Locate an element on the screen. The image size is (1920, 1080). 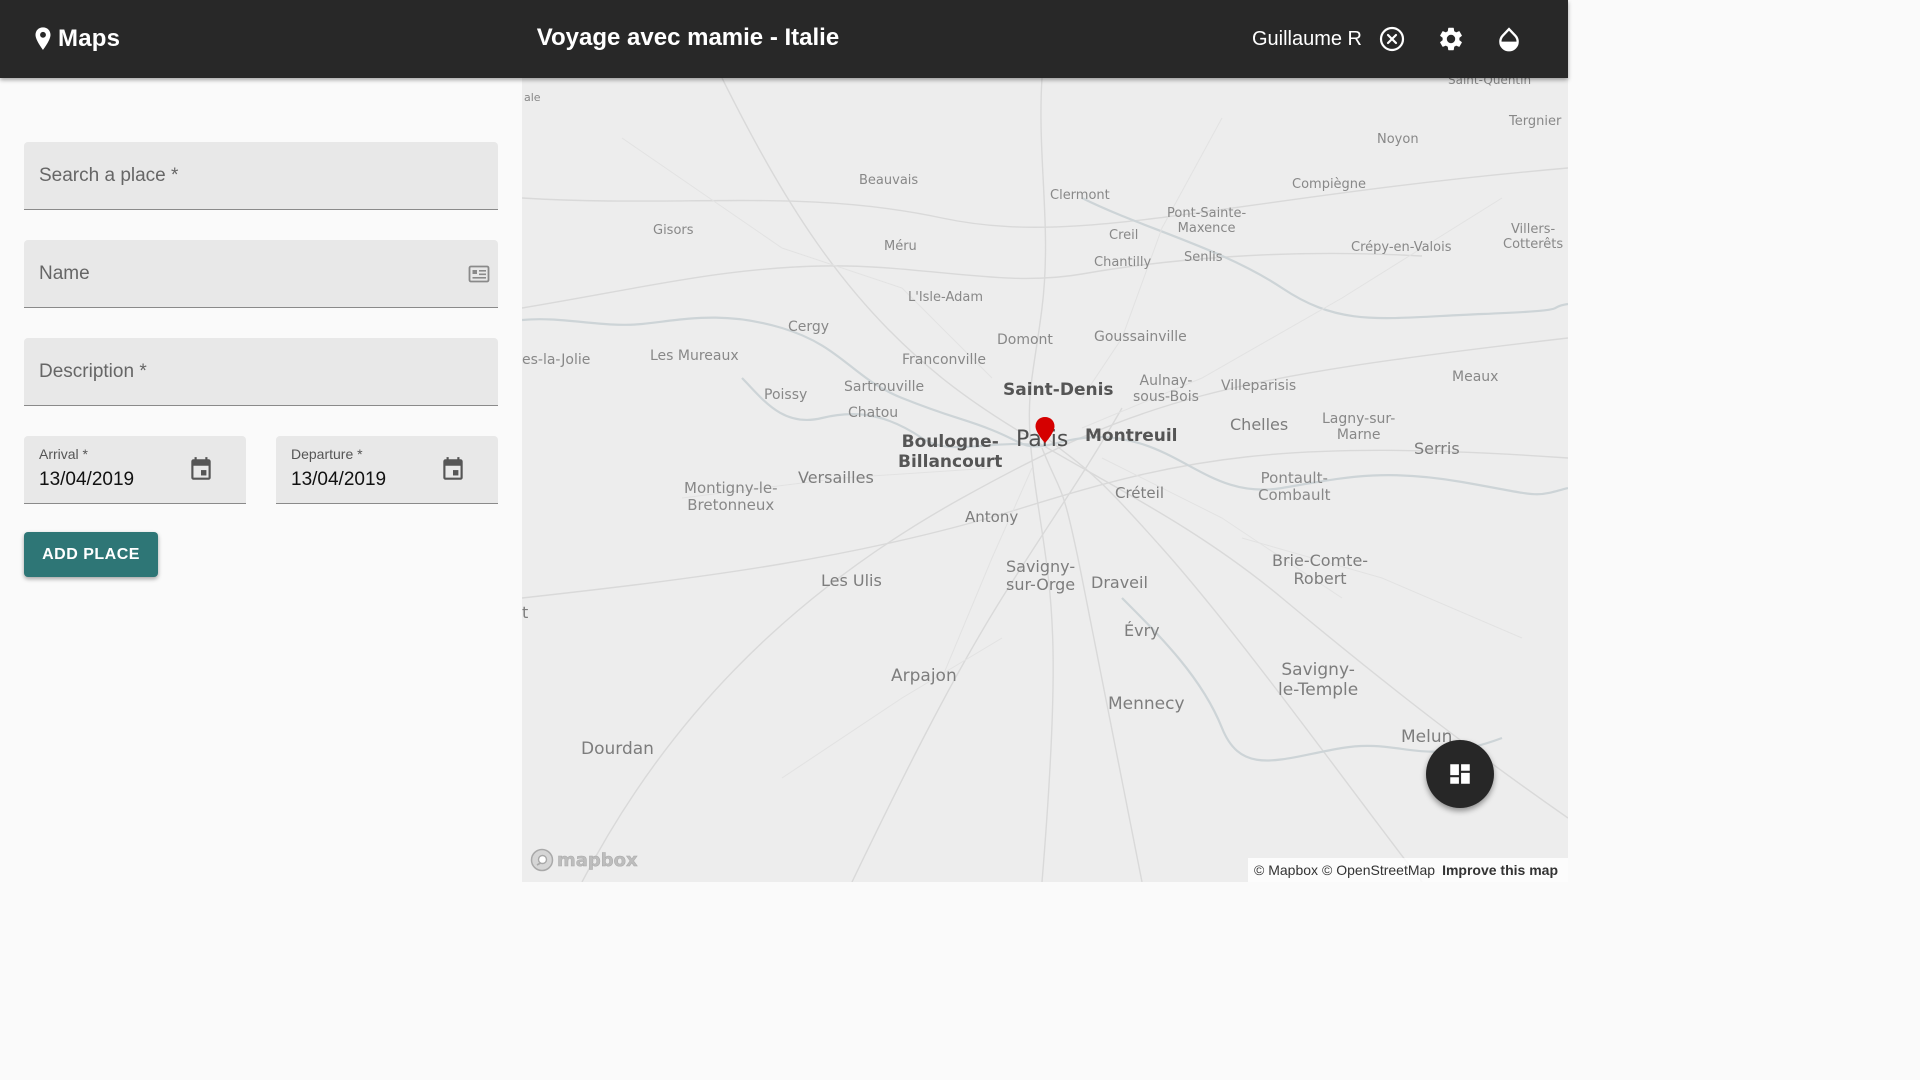
map-label-line: Robert is located at coordinates (1320, 579).